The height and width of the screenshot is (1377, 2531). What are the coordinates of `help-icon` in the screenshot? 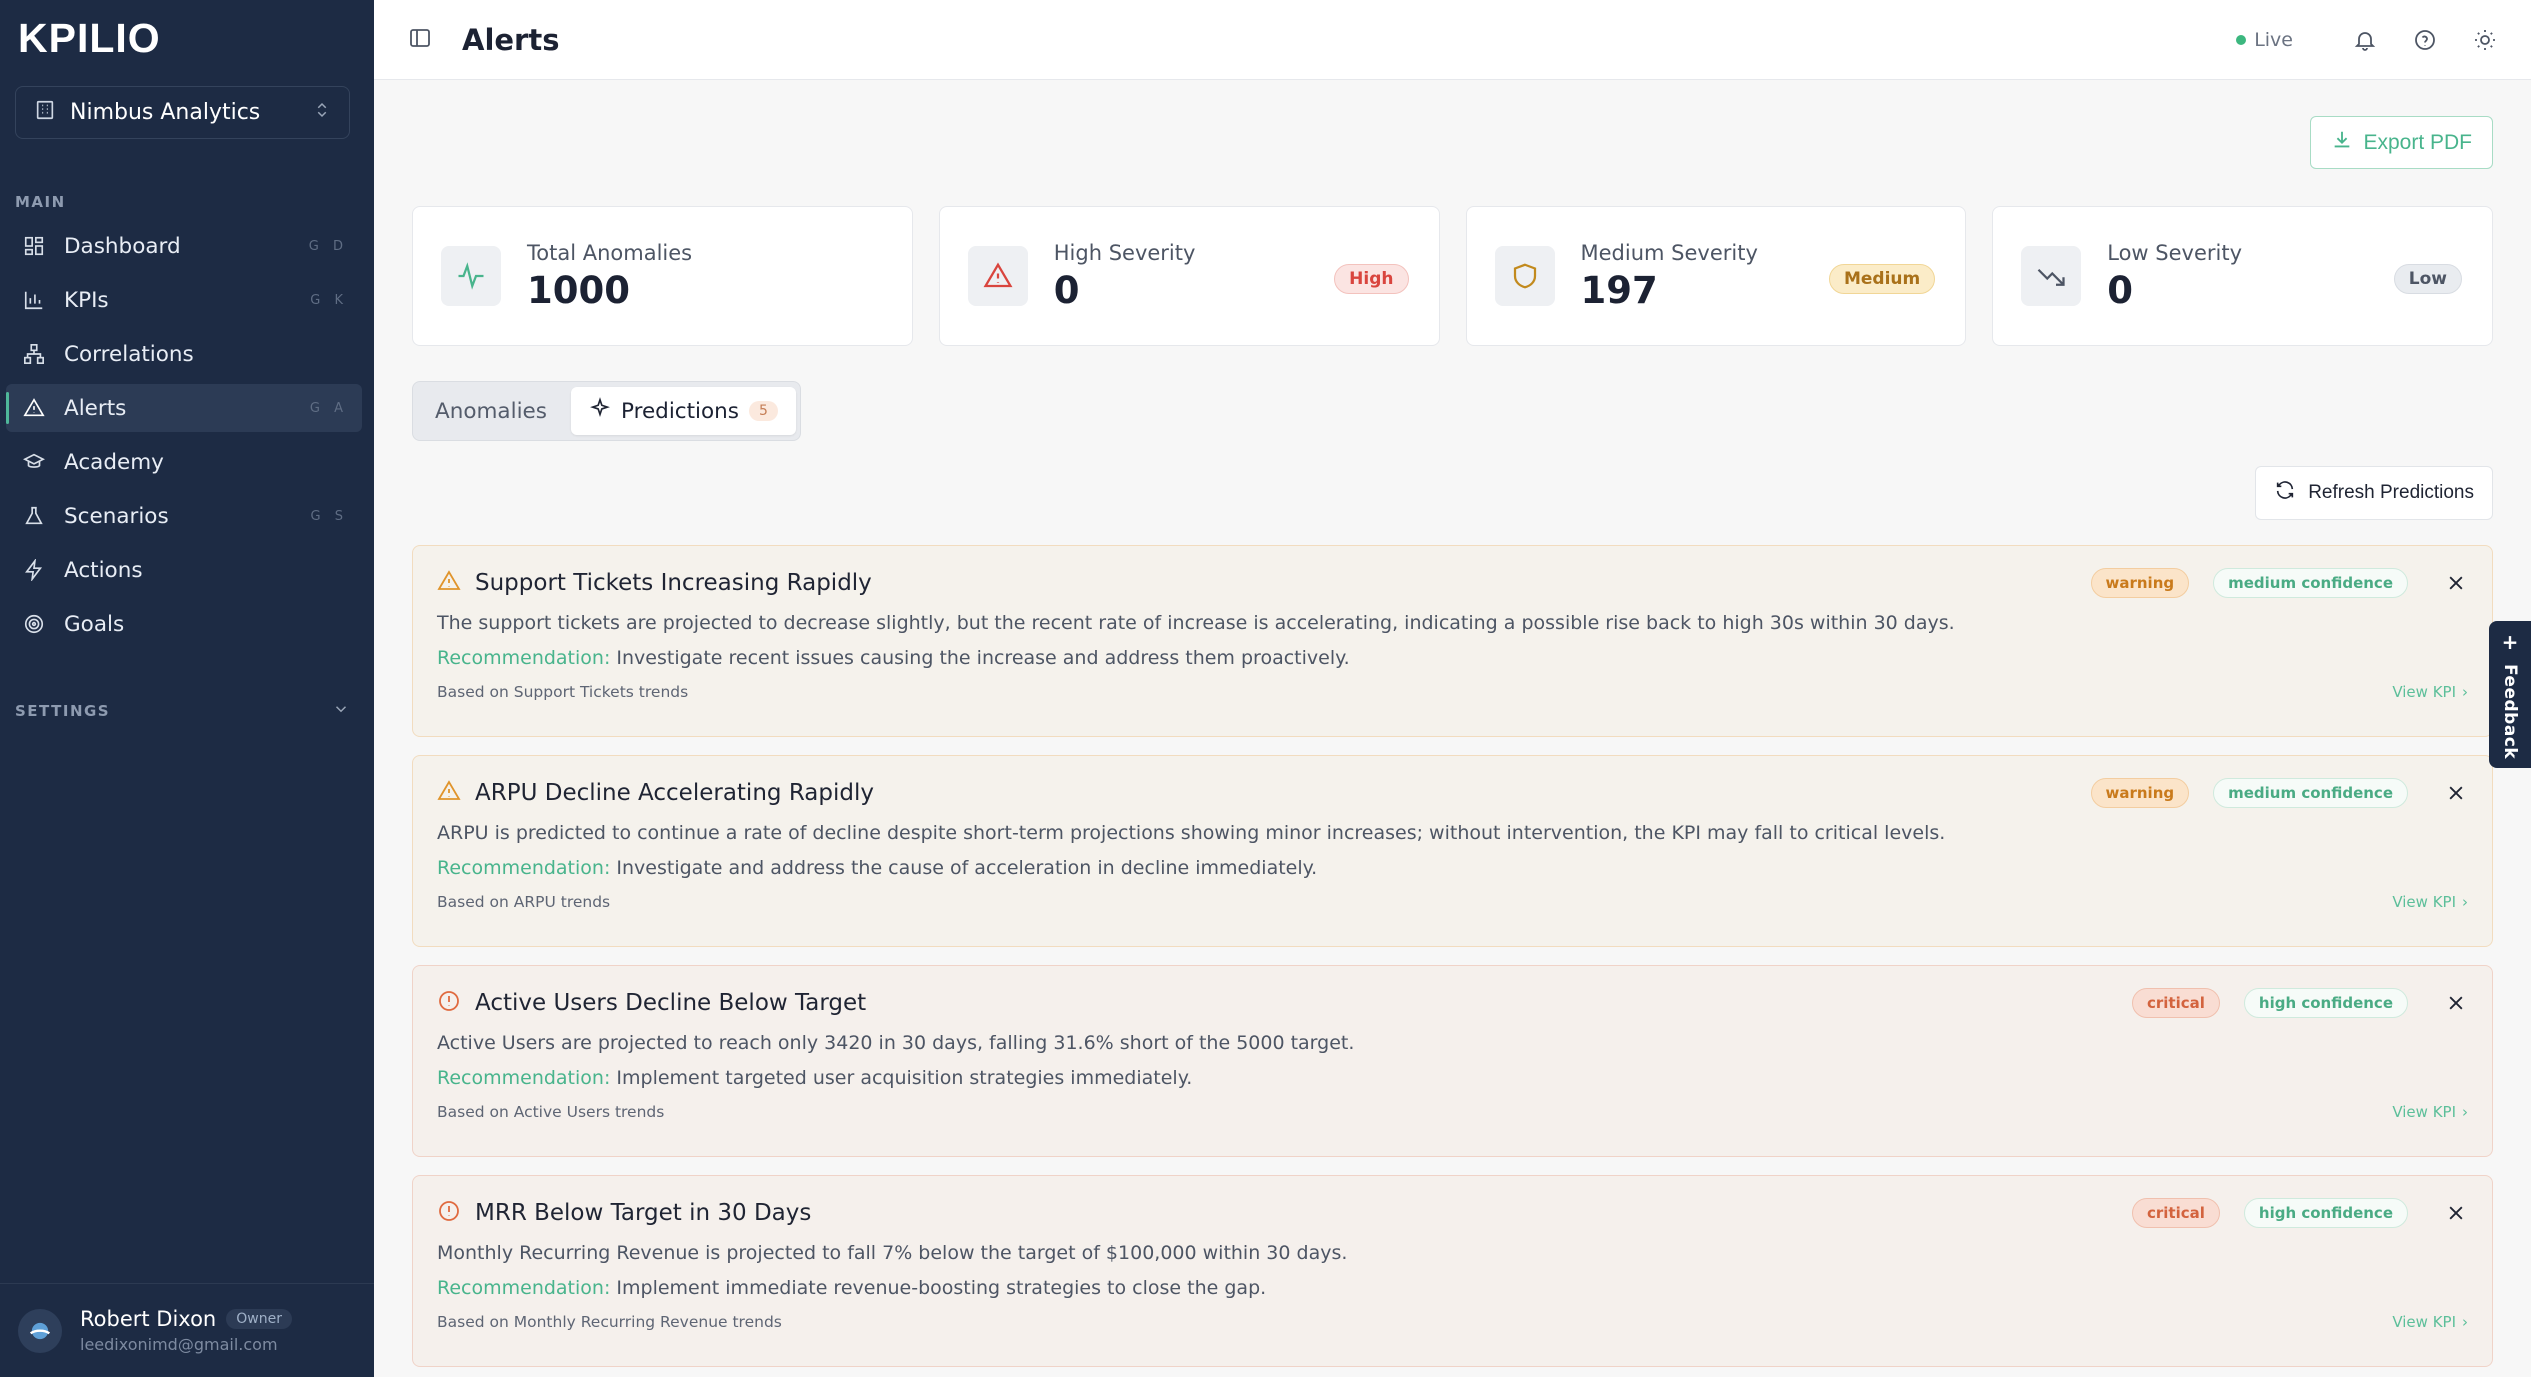 It's located at (2425, 40).